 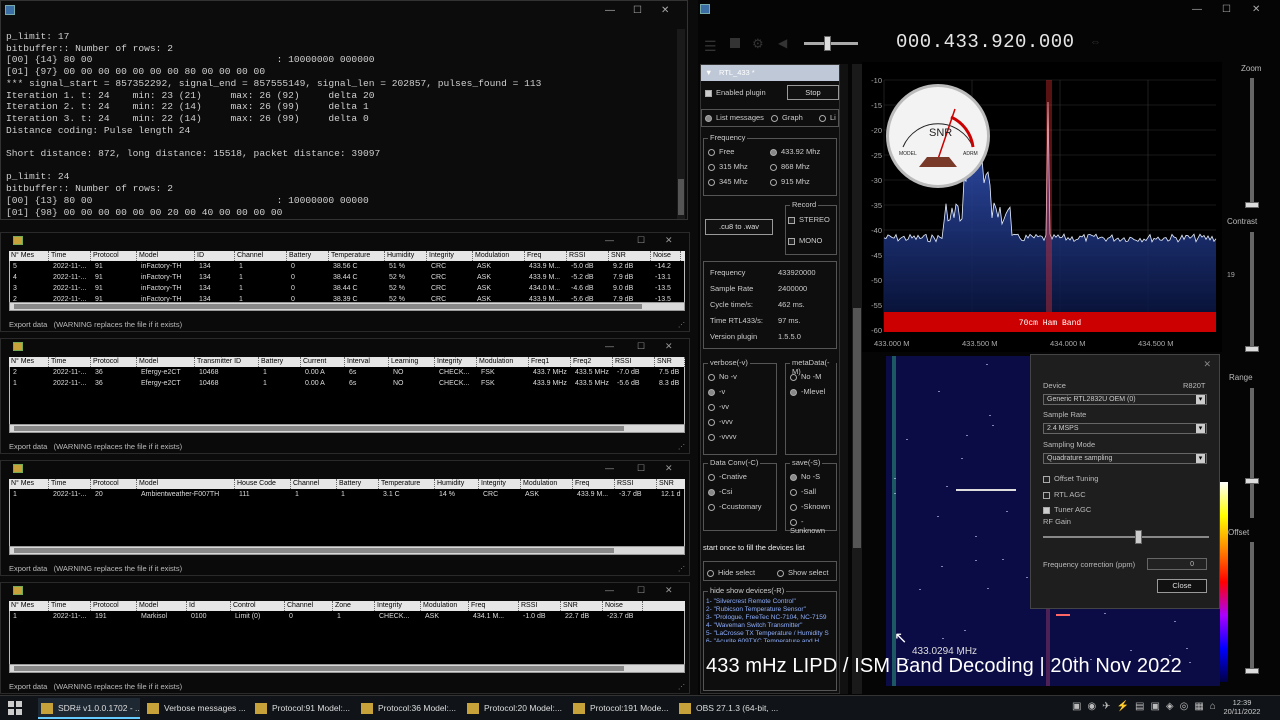 I want to click on offset-slider, so click(x=1252, y=608).